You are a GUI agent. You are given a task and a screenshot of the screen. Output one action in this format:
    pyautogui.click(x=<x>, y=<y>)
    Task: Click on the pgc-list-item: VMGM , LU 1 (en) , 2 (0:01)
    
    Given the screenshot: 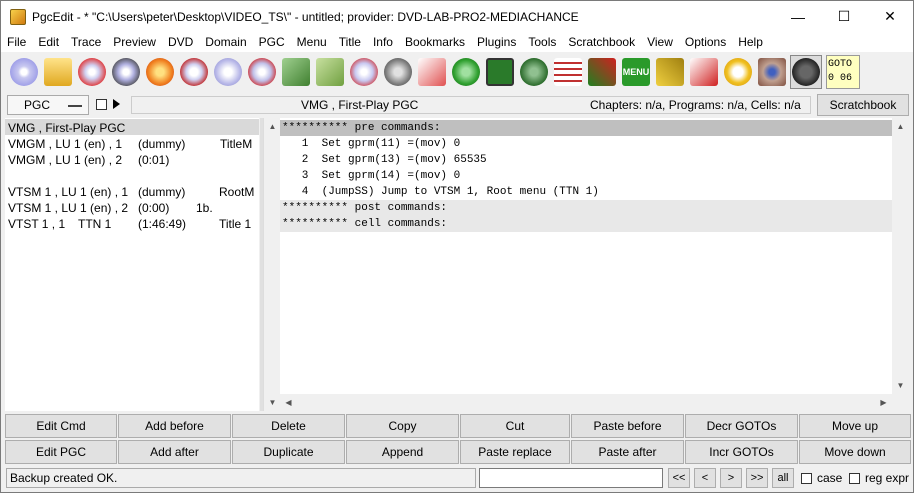 What is the action you would take?
    pyautogui.click(x=133, y=160)
    